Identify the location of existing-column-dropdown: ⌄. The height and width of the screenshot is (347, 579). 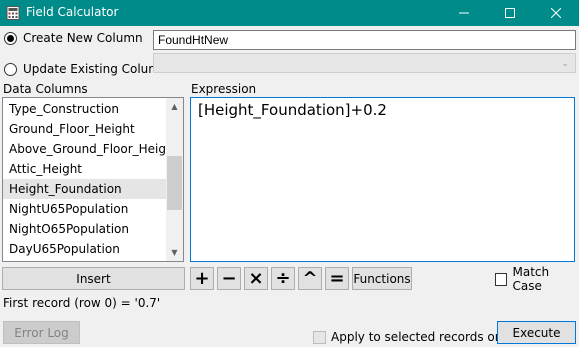
(364, 63).